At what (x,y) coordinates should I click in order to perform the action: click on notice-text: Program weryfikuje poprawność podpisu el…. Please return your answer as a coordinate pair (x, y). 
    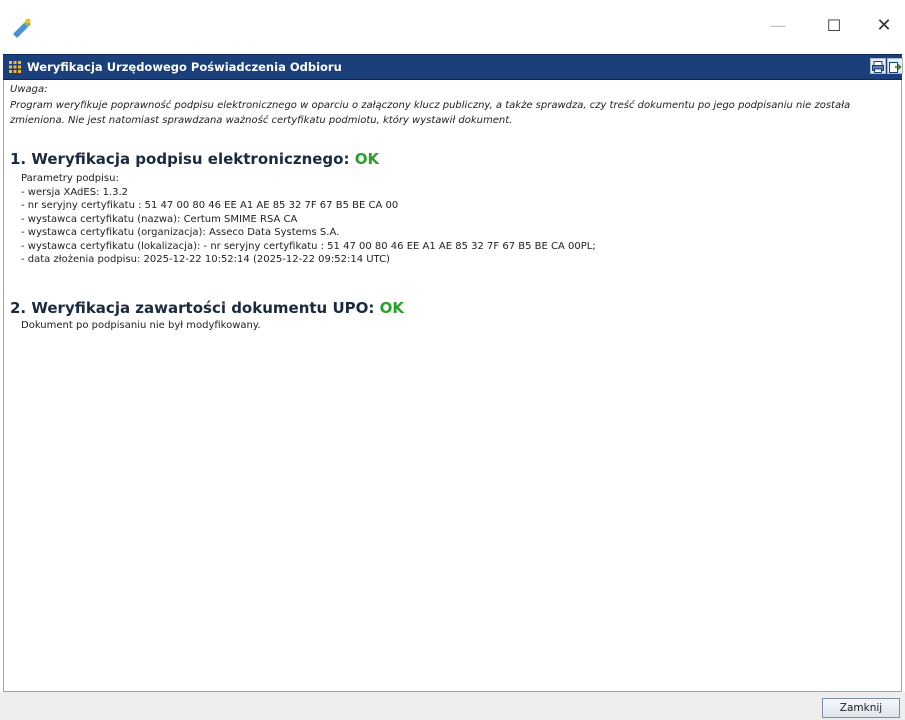
    Looking at the image, I should click on (430, 113).